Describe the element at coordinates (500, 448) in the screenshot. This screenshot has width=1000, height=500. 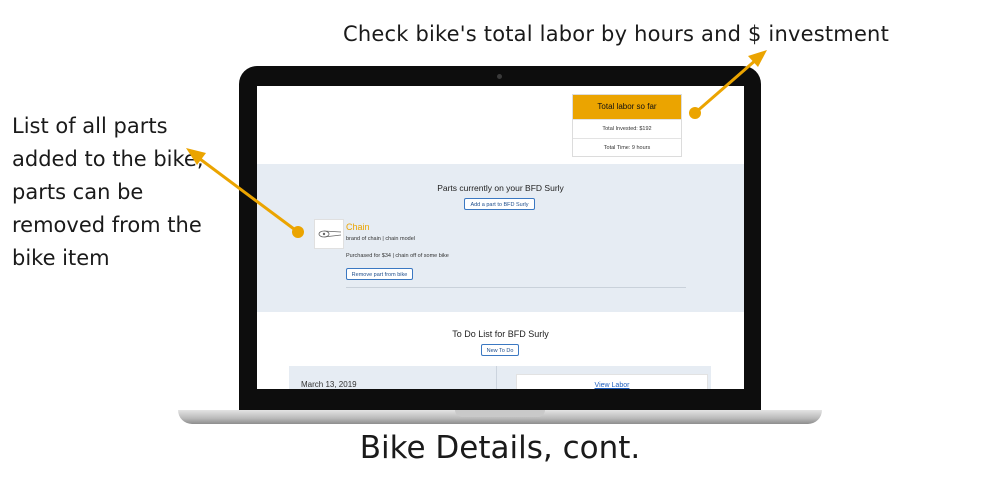
I see `slide-caption: Bike Details, cont.` at that location.